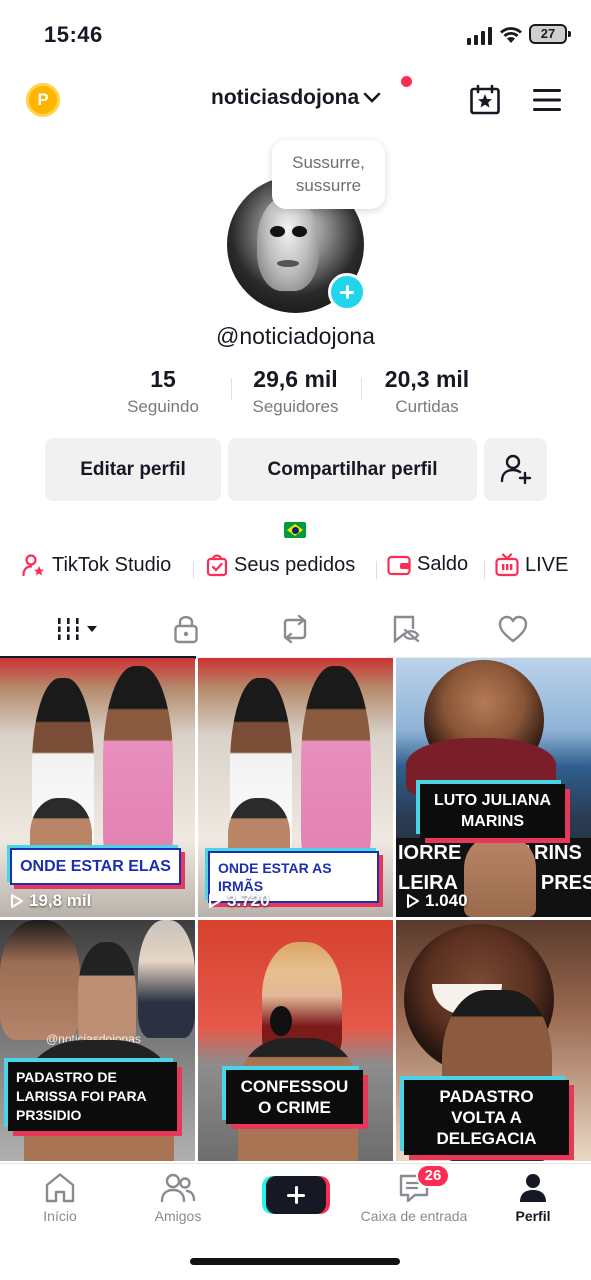  I want to click on video-caption: CONFESSOU O CRIME, so click(294, 1097).